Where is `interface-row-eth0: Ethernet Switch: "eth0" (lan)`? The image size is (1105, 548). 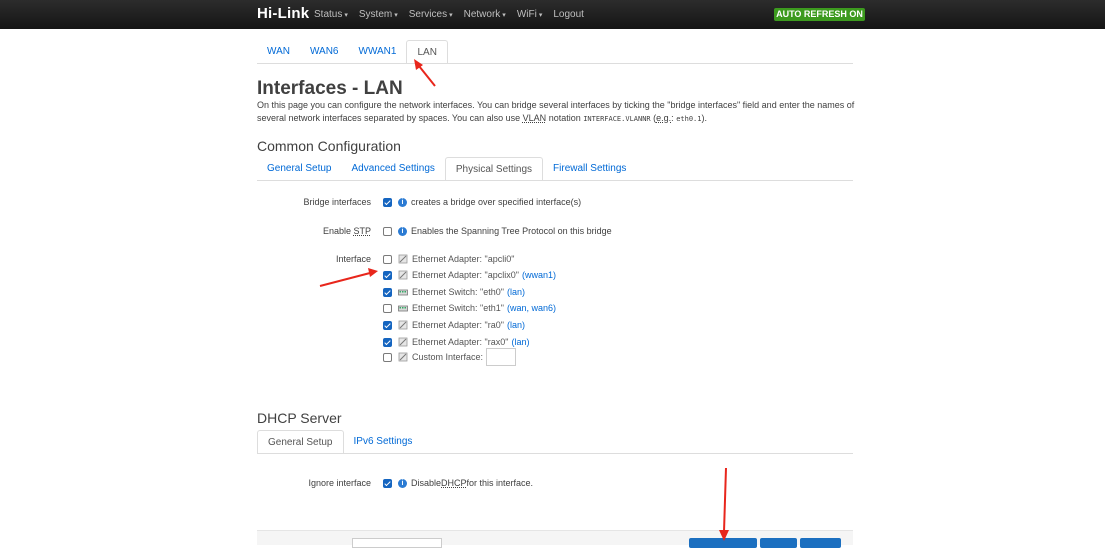 interface-row-eth0: Ethernet Switch: "eth0" (lan) is located at coordinates (454, 292).